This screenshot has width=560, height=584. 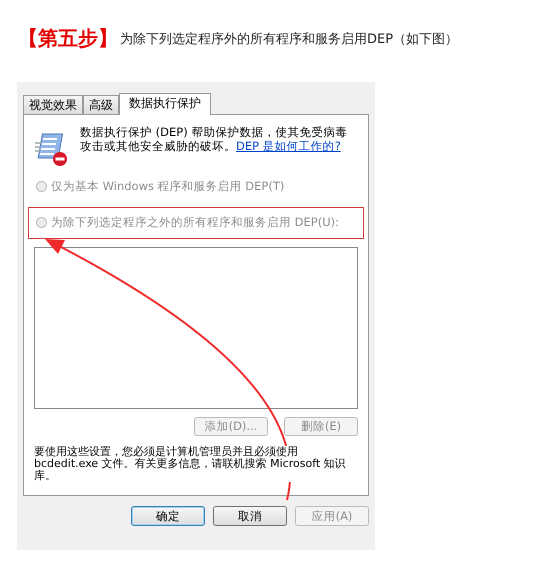 I want to click on help-link: DEP 是如何工作的?, so click(x=288, y=146).